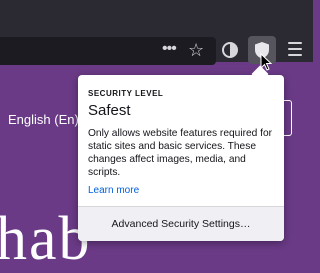 This screenshot has height=273, width=320. Describe the element at coordinates (169, 51) in the screenshot. I see `page-actions-icon: •••` at that location.